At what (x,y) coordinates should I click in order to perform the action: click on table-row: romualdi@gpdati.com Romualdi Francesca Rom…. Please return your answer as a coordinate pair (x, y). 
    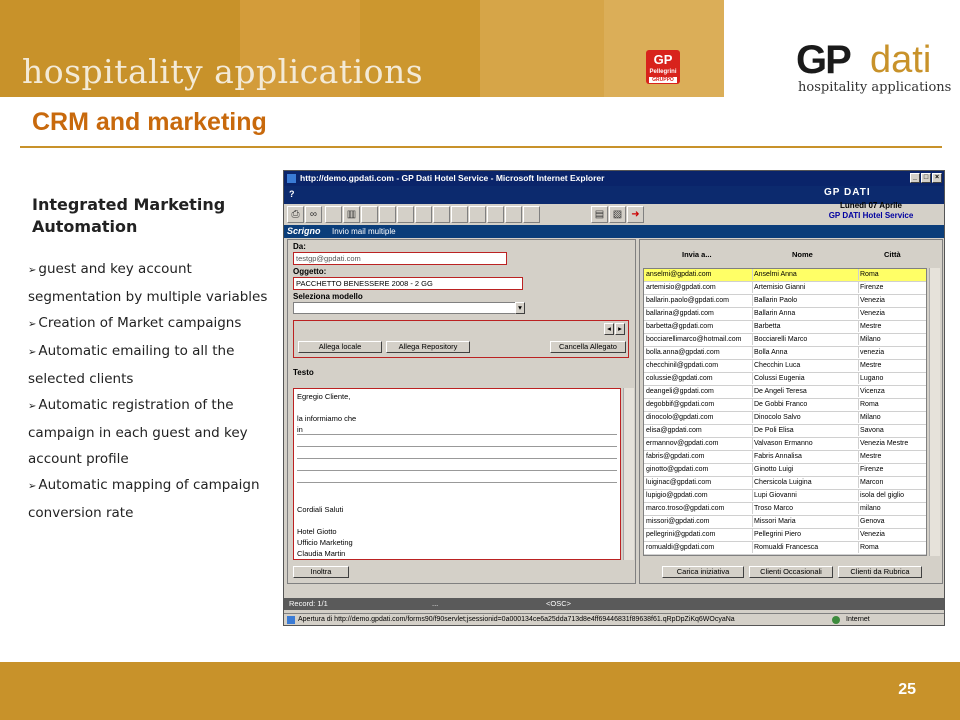
    Looking at the image, I should click on (785, 548).